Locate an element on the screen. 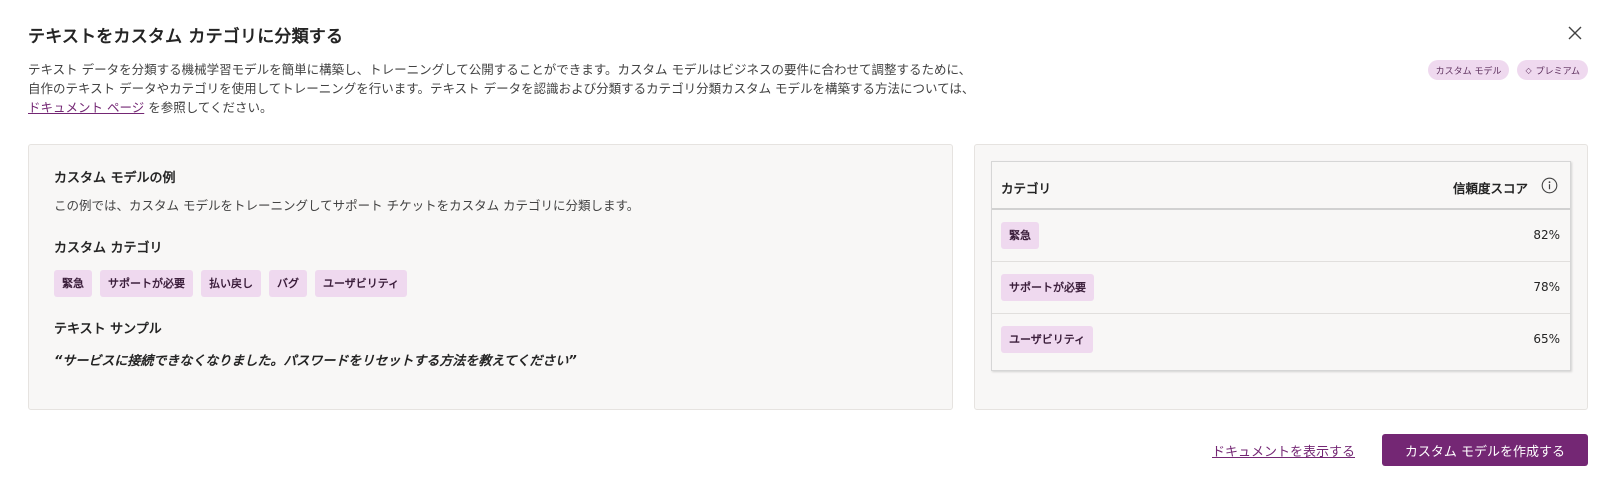  column-header-category: カテゴリ is located at coordinates (1026, 188).